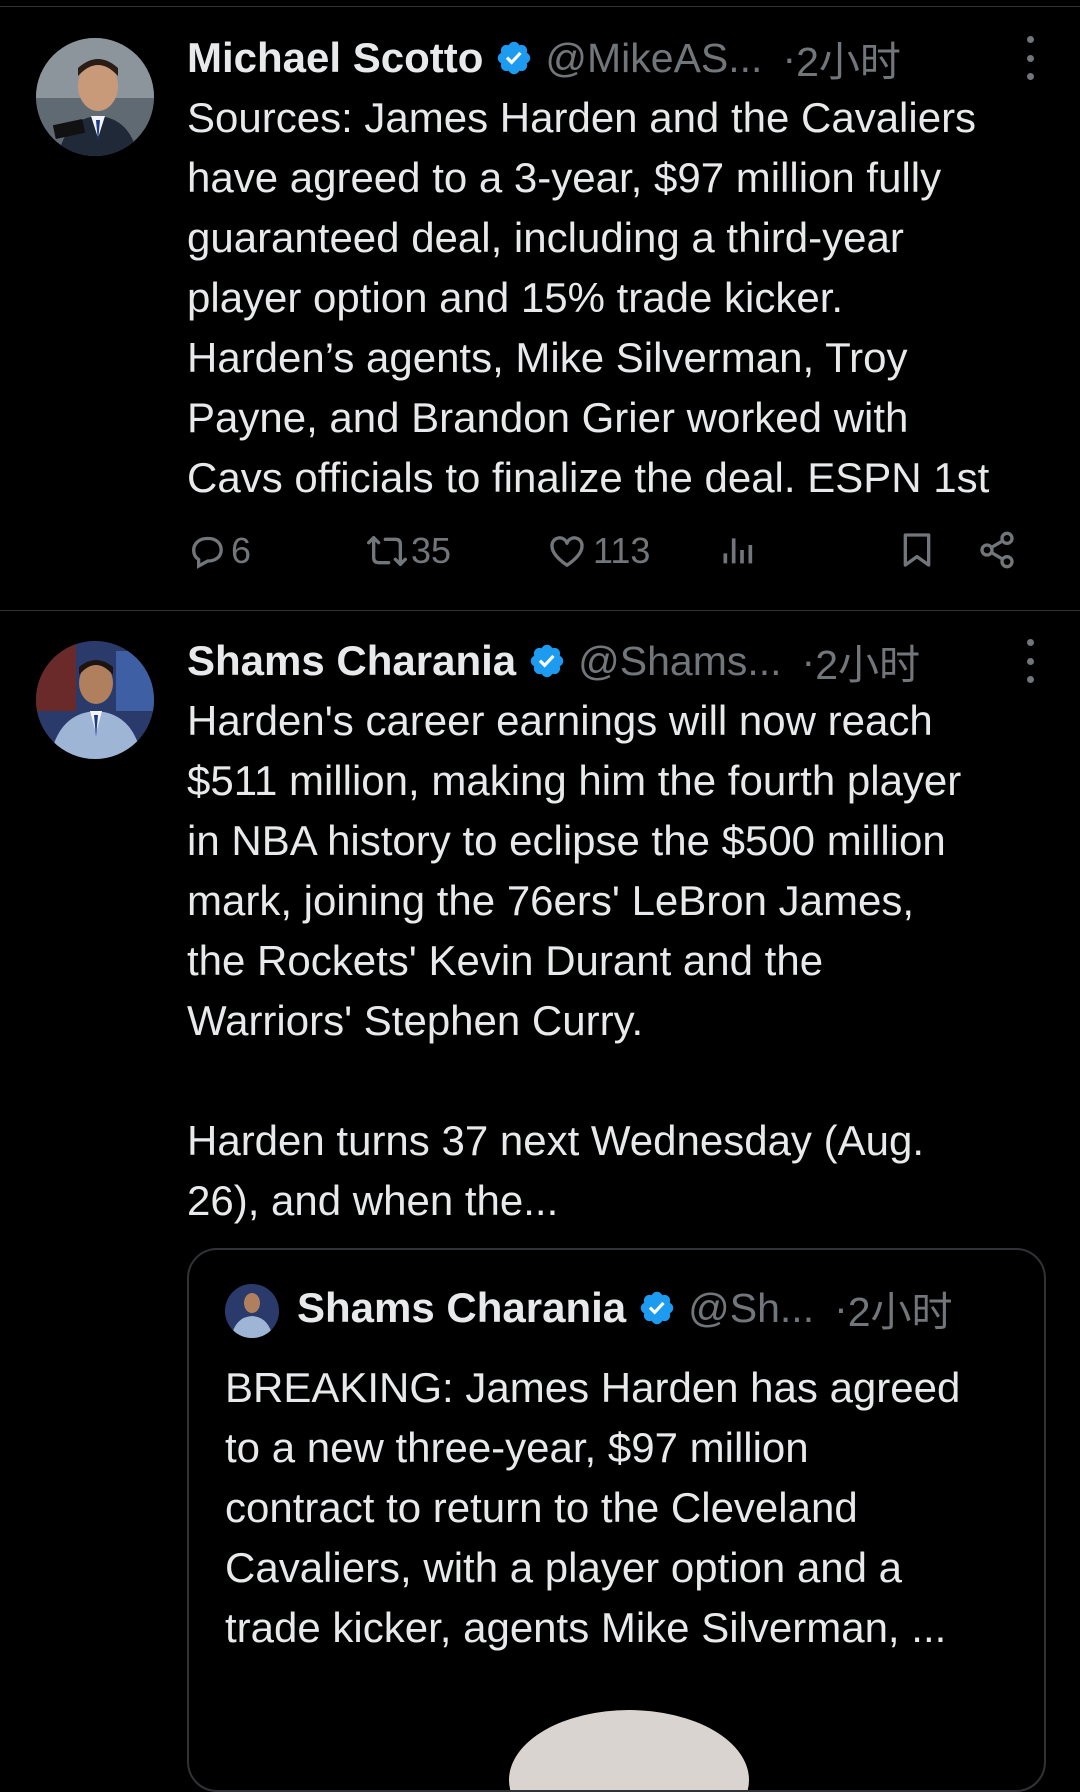 This screenshot has width=1080, height=1792. Describe the element at coordinates (900, 1312) in the screenshot. I see `quoted-timestamp: 2小时` at that location.